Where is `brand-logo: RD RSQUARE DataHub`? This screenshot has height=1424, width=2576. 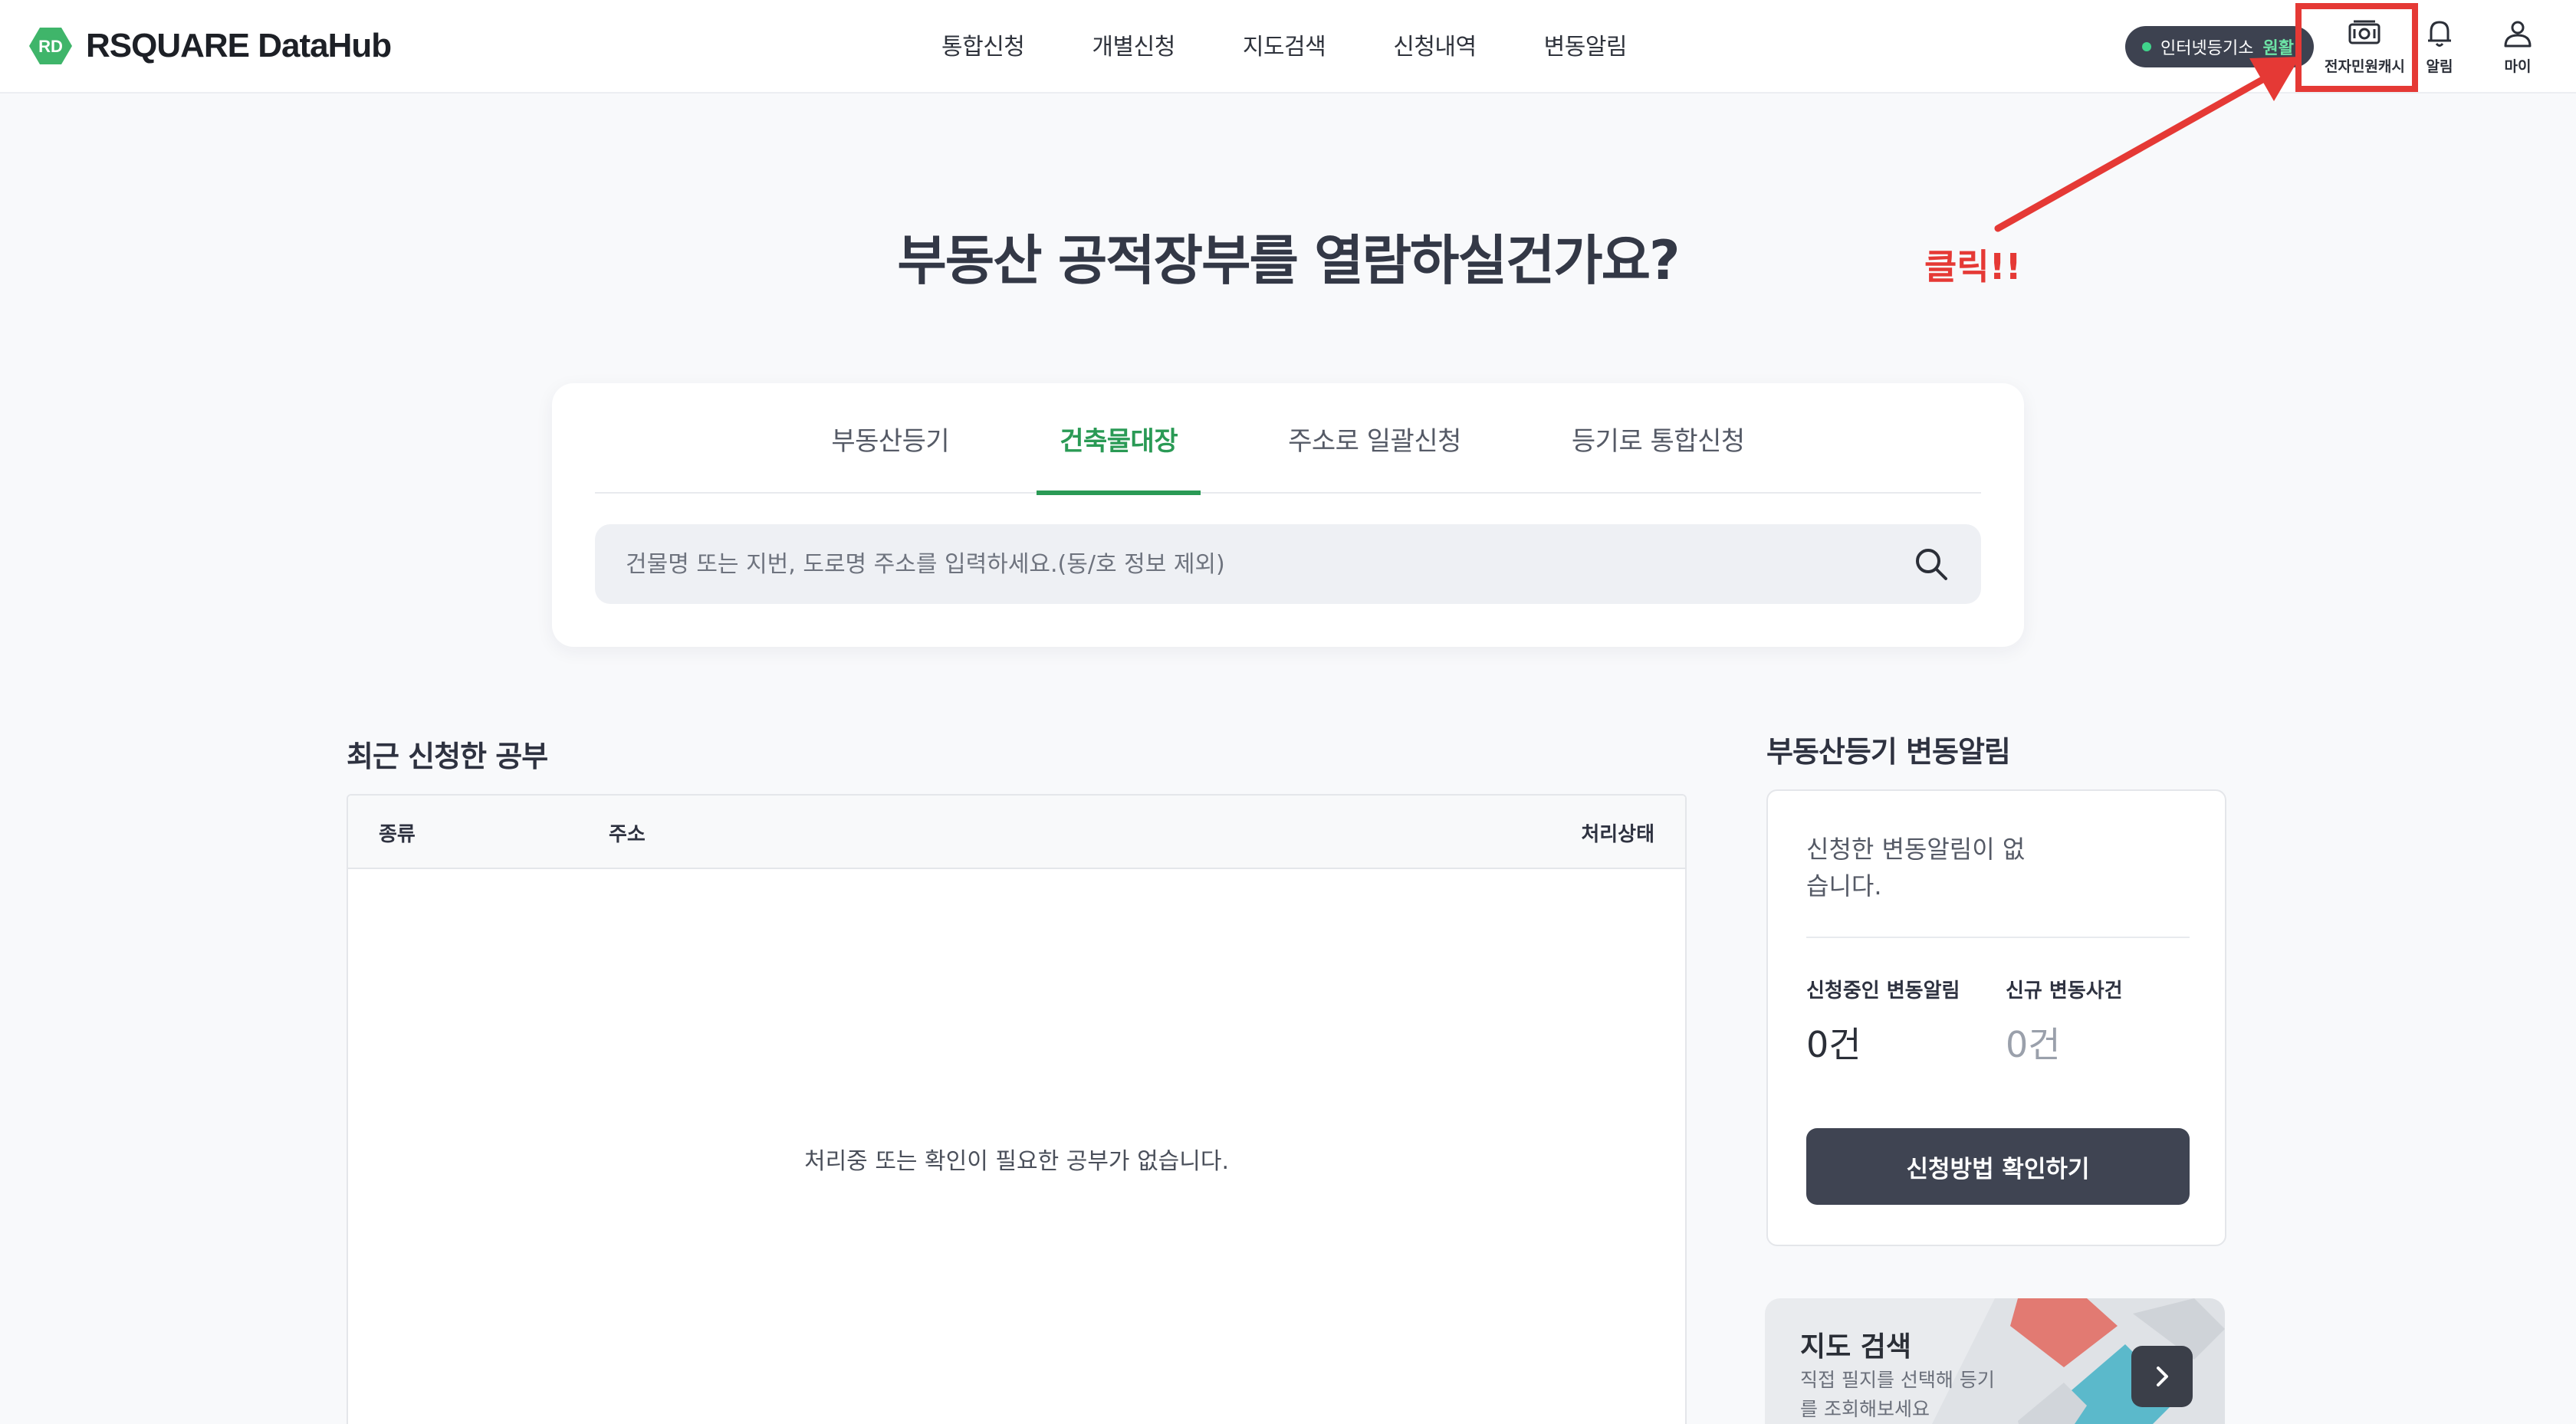
brand-logo: RD RSQUARE DataHub is located at coordinates (211, 46).